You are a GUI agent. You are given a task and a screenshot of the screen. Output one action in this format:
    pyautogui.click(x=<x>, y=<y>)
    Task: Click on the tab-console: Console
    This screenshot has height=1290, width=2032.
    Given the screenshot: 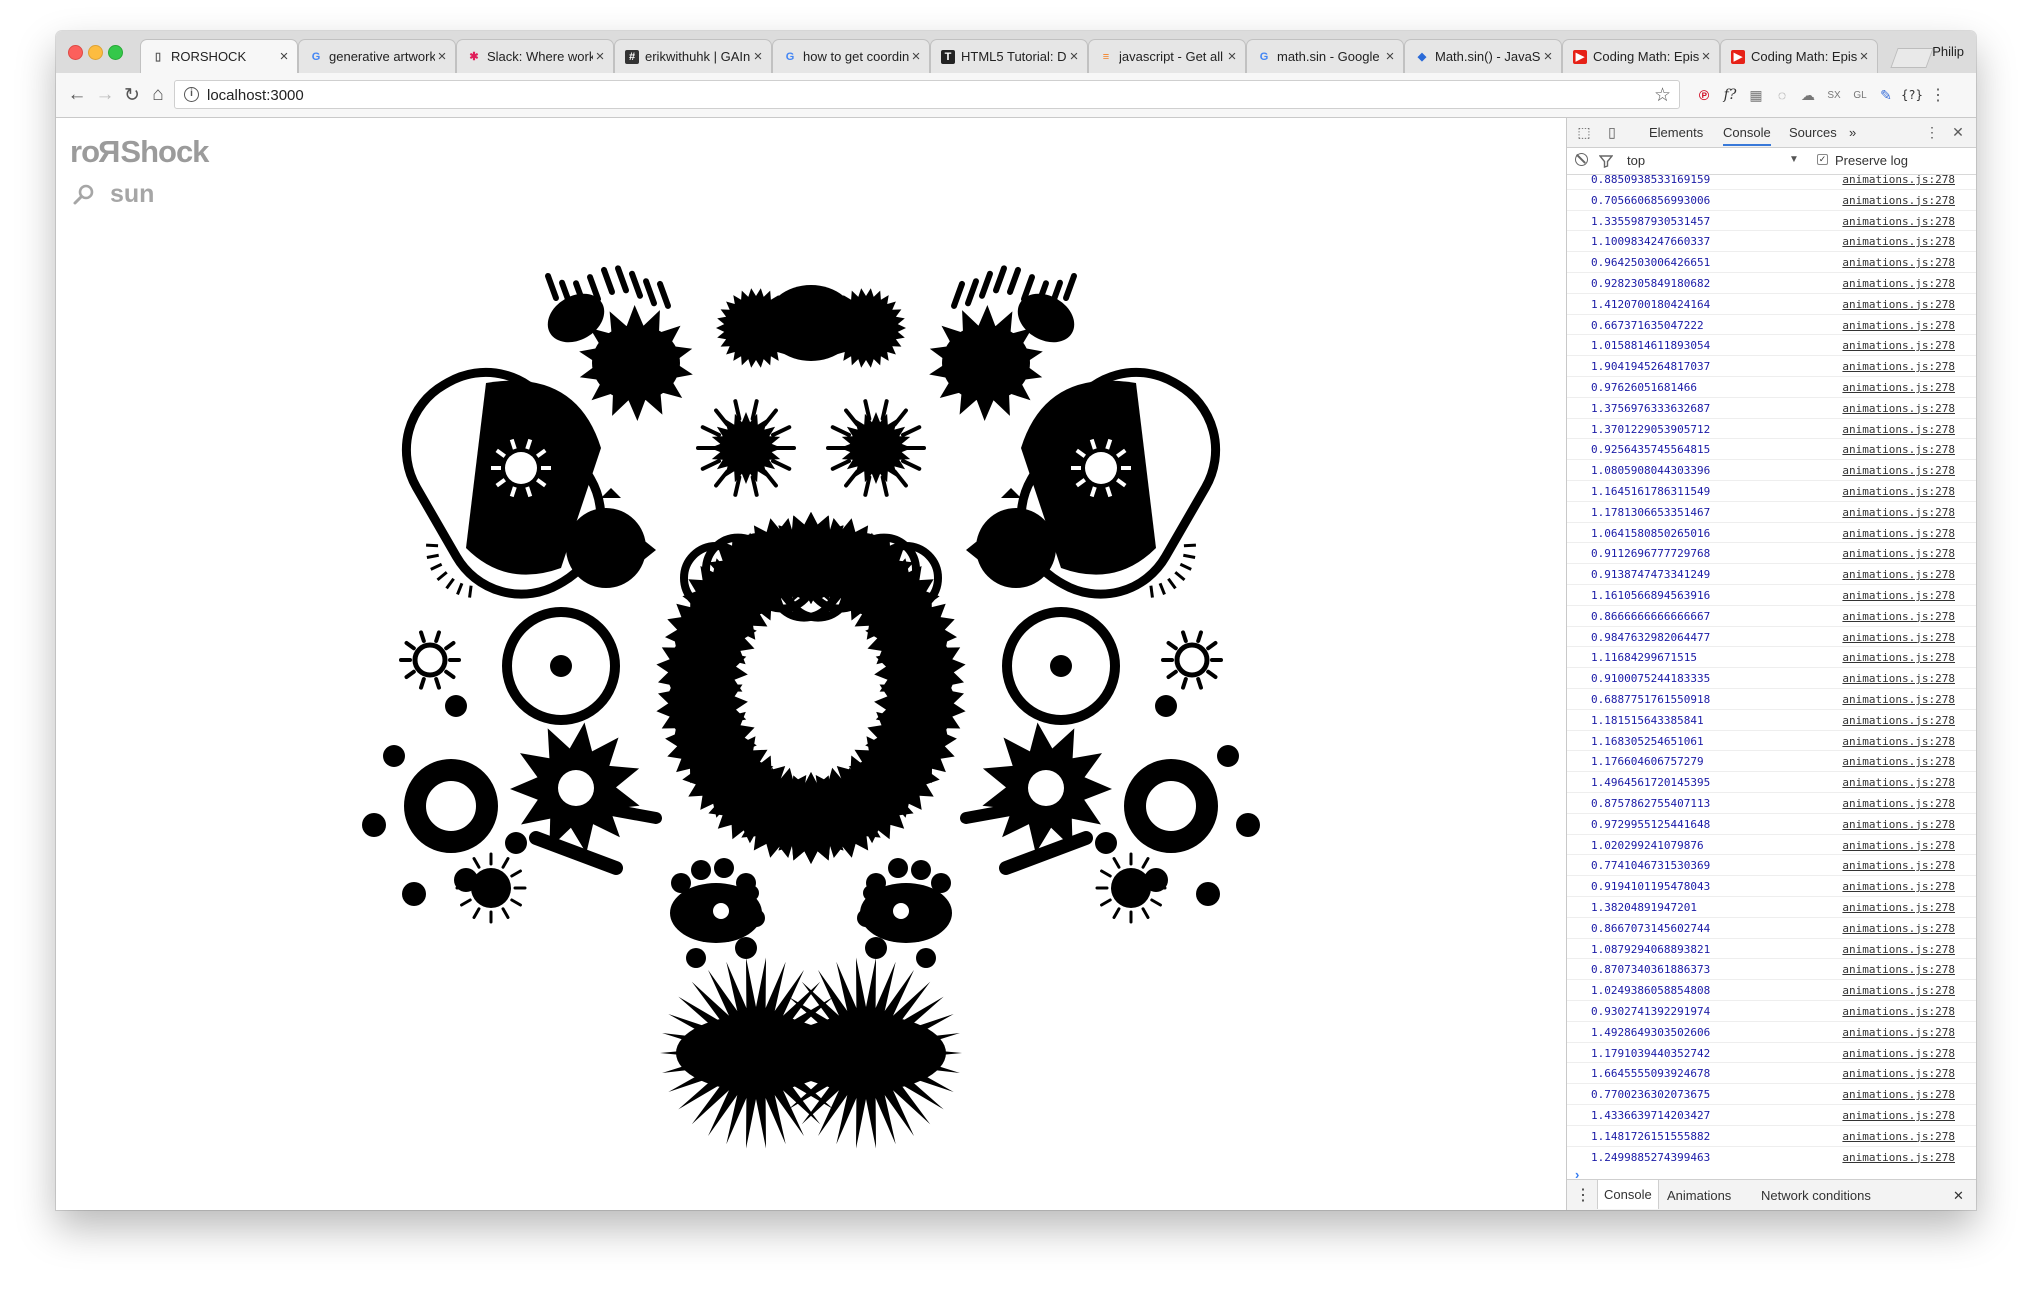 What is the action you would take?
    pyautogui.click(x=1747, y=135)
    